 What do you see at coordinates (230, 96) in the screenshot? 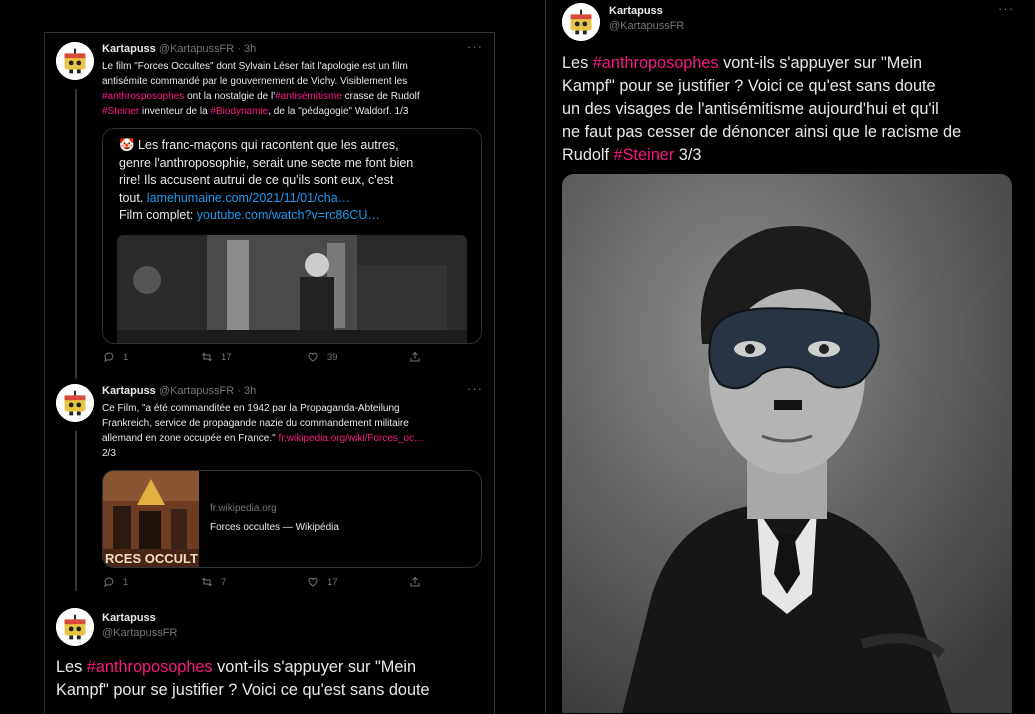
I see `text-segment: ont la nostalgie de l'` at bounding box center [230, 96].